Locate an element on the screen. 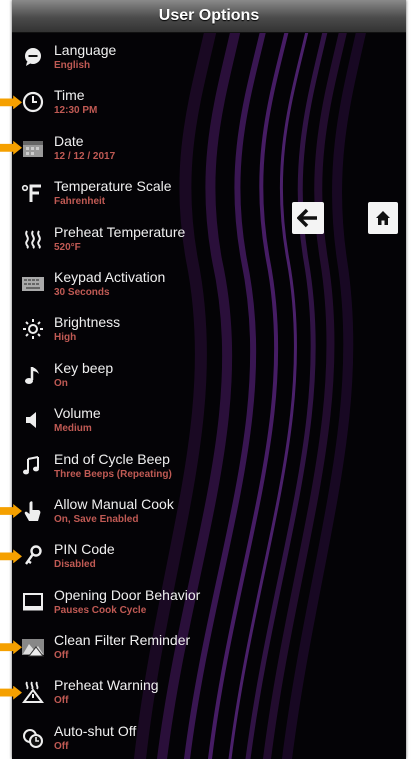 The image size is (420, 759). option-value: 520°F is located at coordinates (67, 247).